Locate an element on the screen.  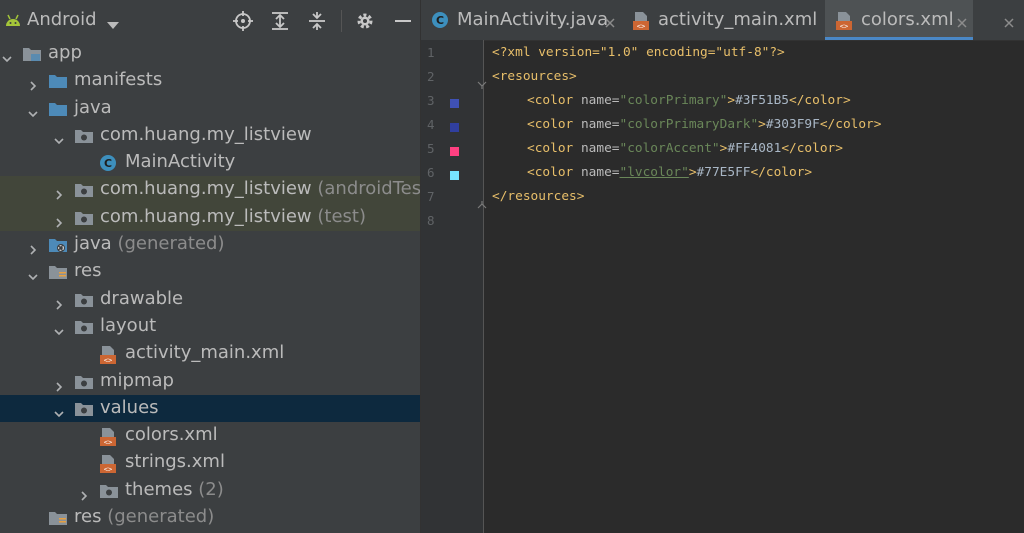
tree-node-com-huang-my-listview: com.huang.my_listview (androidTest) is located at coordinates (210, 190).